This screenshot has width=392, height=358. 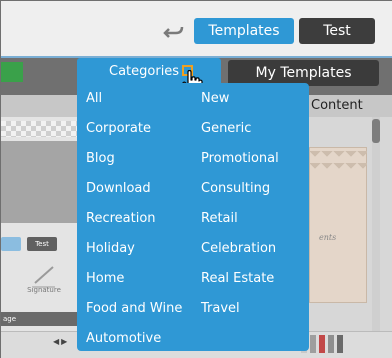 I want to click on category-promotional: Promotional, so click(x=240, y=159).